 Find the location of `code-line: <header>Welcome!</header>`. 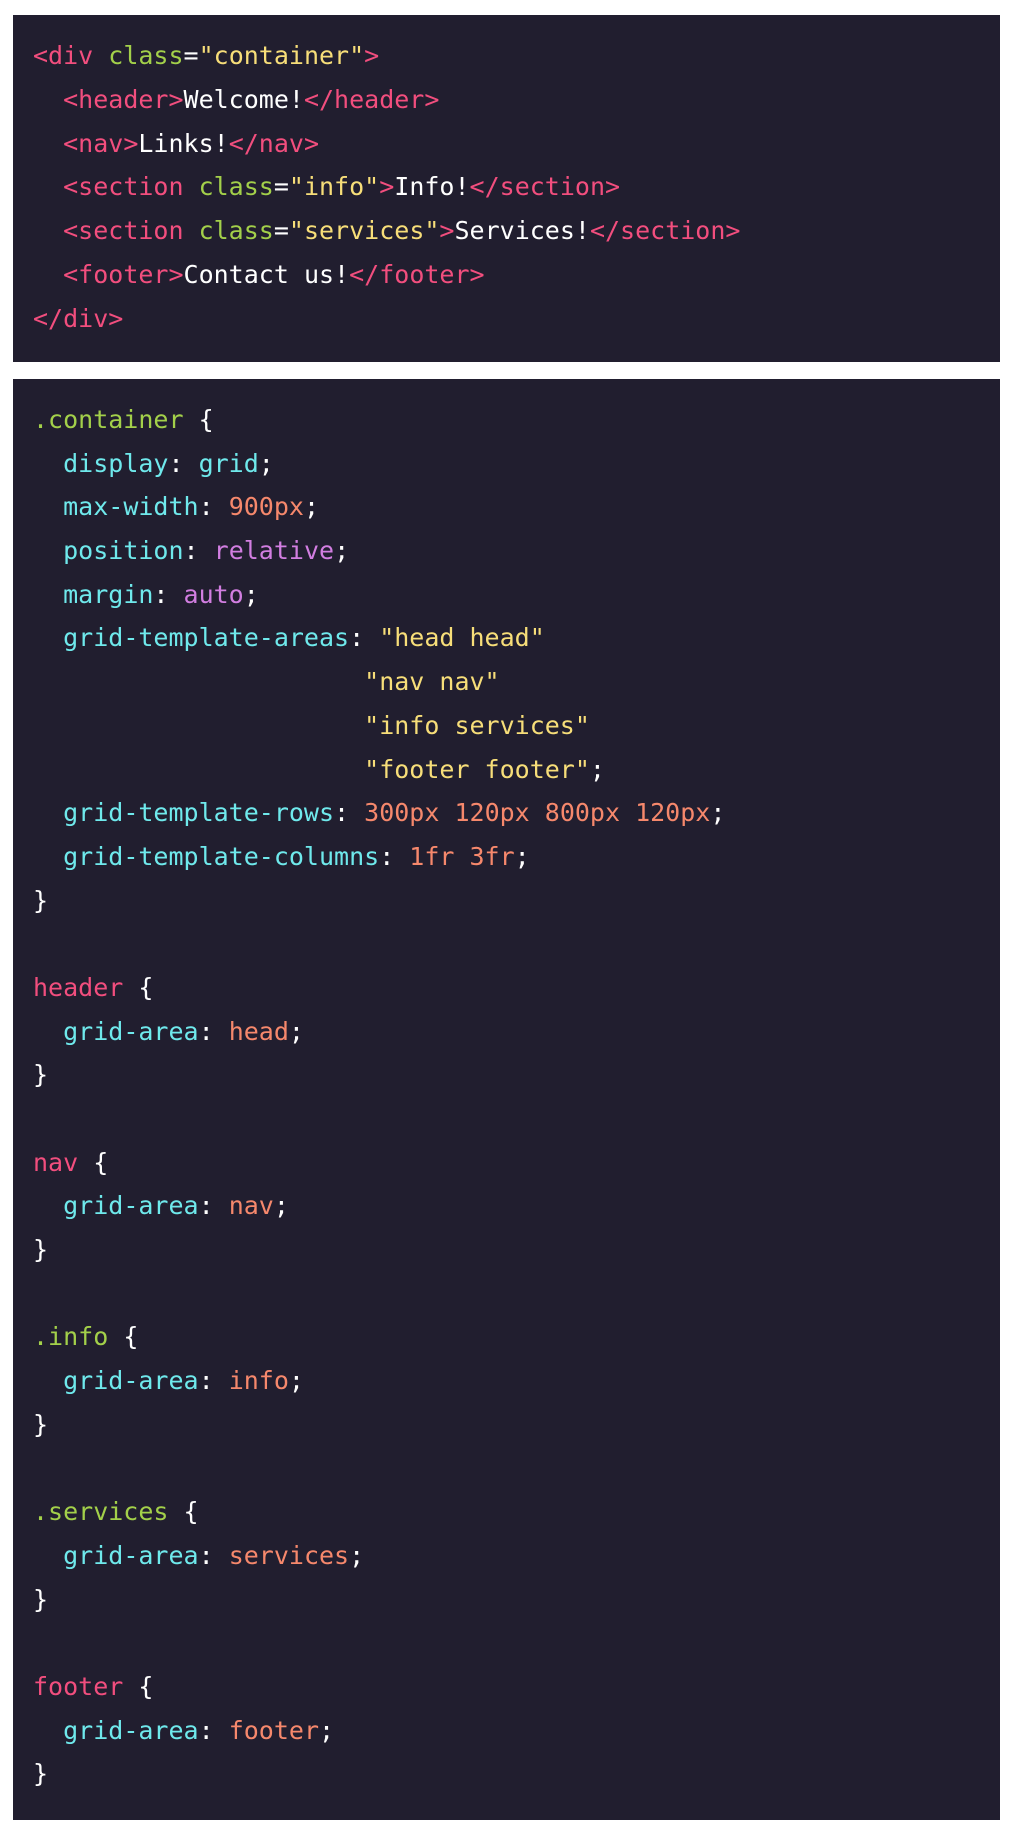

code-line: <header>Welcome!</header> is located at coordinates (516, 100).